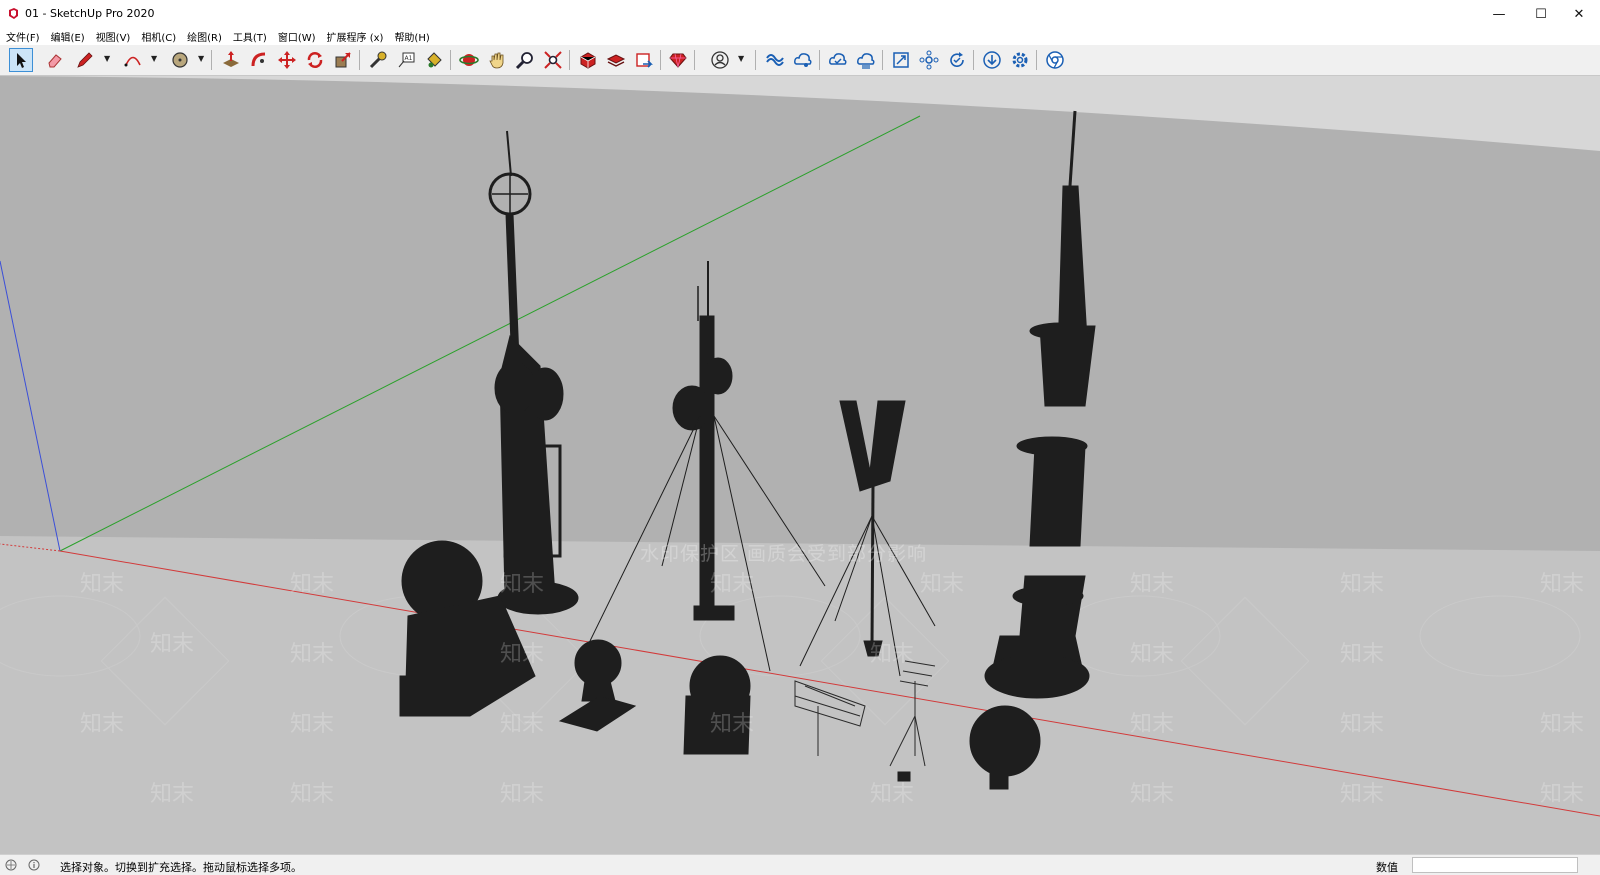 The image size is (1600, 875). I want to click on status-bar: 选择对象。切换到扩充选择。拖动鼠标选择多项。 数值, so click(800, 864).